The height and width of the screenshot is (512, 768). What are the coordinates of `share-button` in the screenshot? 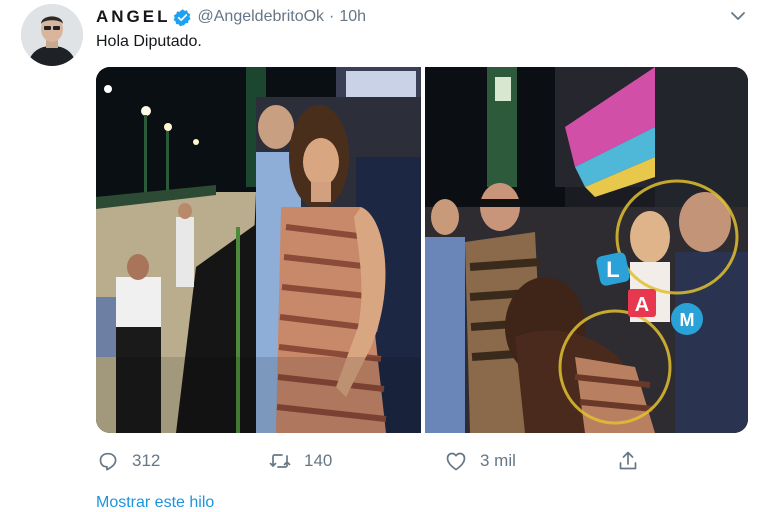 It's located at (634, 461).